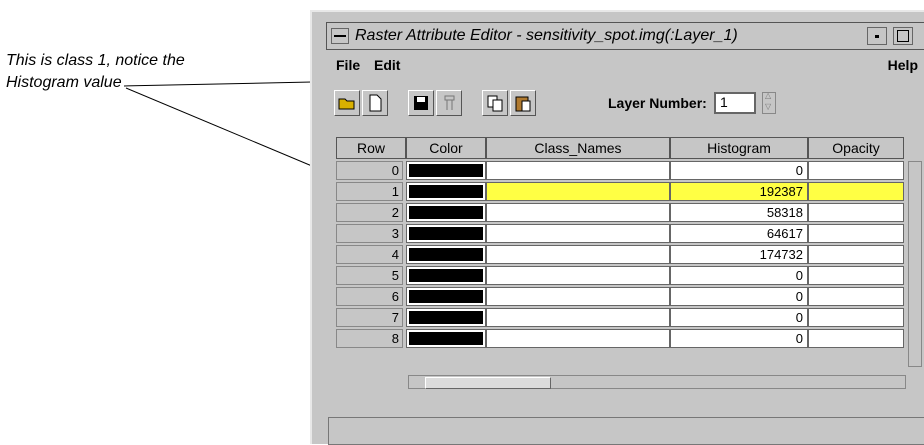  Describe the element at coordinates (495, 103) in the screenshot. I see `copy-icon` at that location.